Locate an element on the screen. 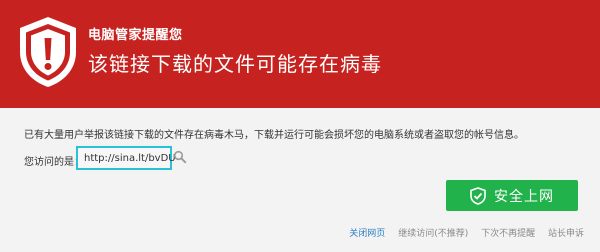 Image resolution: width=600 pixels, height=252 pixels. shield-alert-icon is located at coordinates (48, 52).